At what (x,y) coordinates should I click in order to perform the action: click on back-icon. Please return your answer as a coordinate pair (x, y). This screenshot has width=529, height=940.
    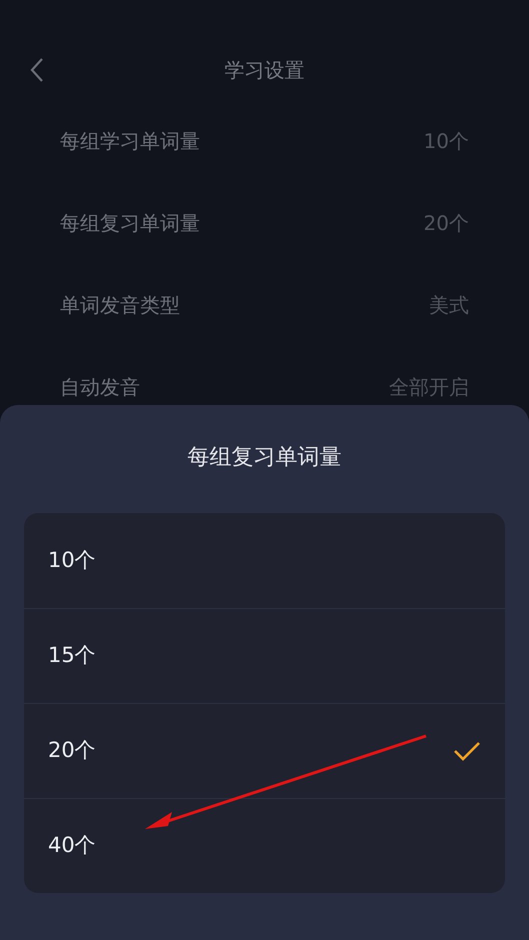
    Looking at the image, I should click on (37, 70).